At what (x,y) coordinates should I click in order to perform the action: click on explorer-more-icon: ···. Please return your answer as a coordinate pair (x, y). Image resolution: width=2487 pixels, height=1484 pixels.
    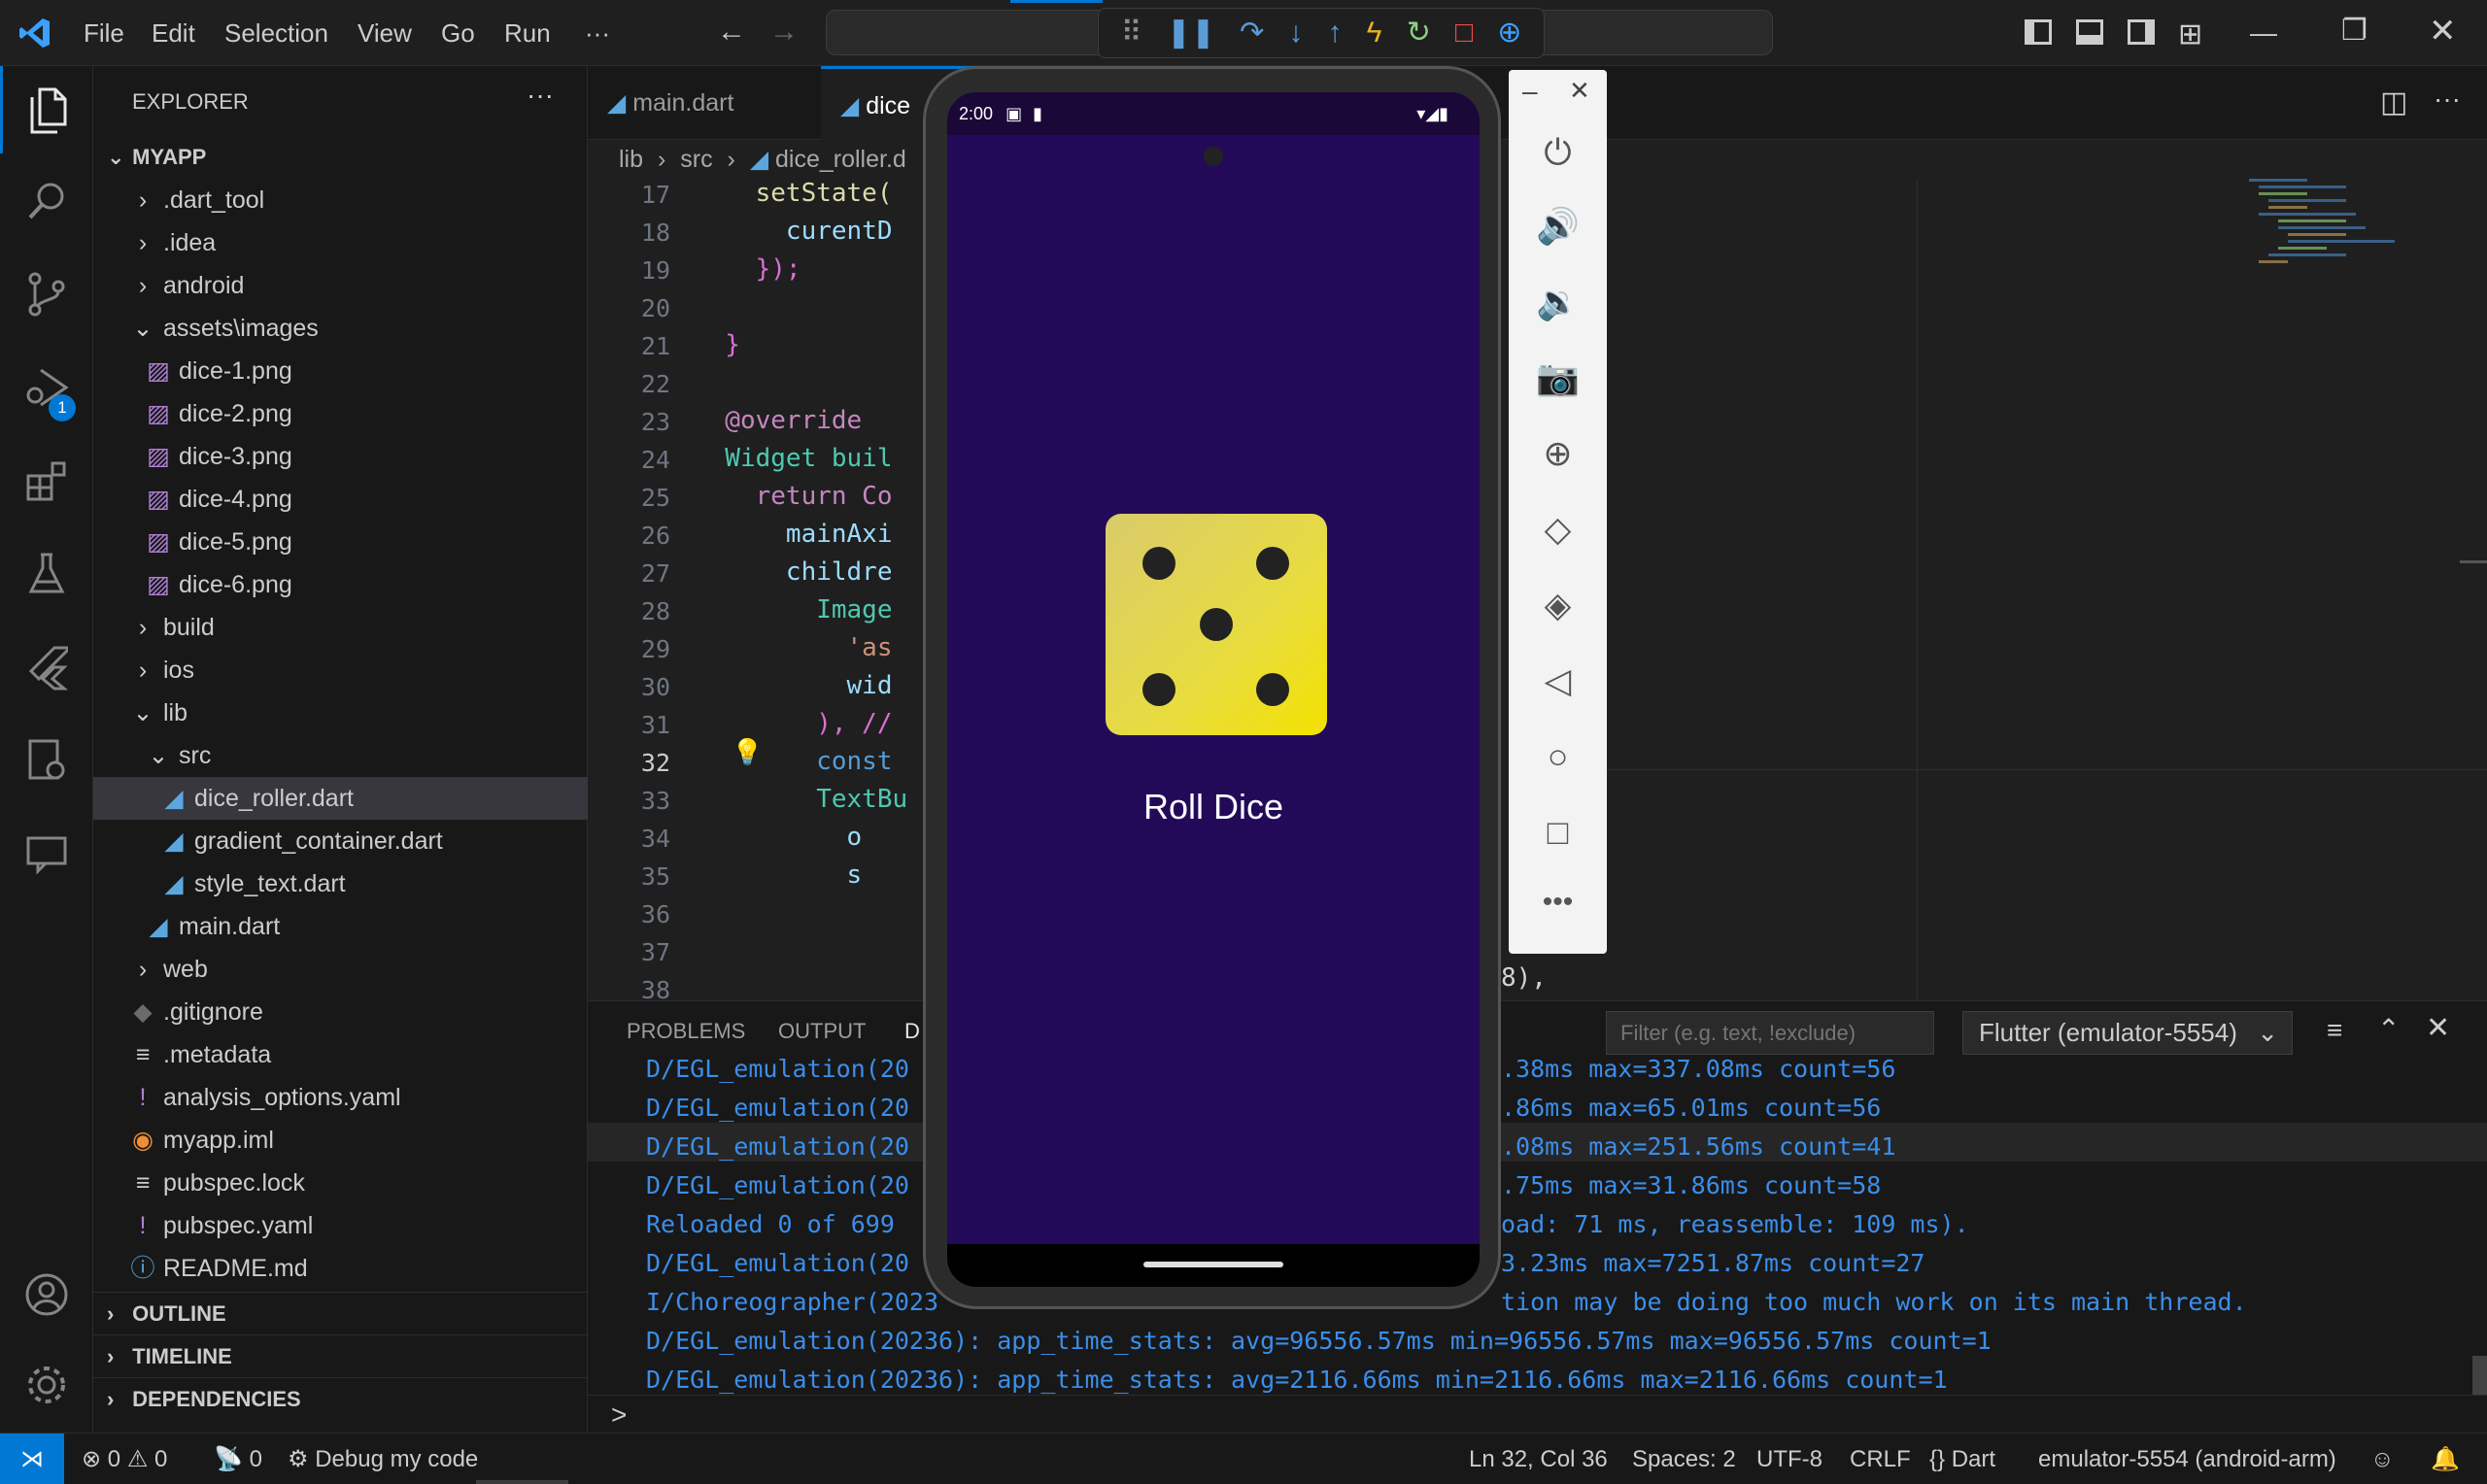
    Looking at the image, I should click on (540, 96).